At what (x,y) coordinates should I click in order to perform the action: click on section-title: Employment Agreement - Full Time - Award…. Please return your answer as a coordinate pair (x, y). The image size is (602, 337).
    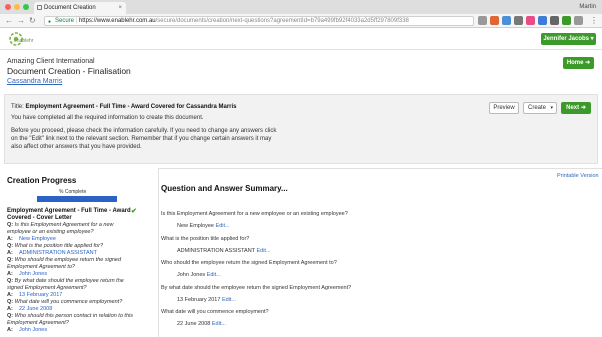
    Looking at the image, I should click on (76, 215).